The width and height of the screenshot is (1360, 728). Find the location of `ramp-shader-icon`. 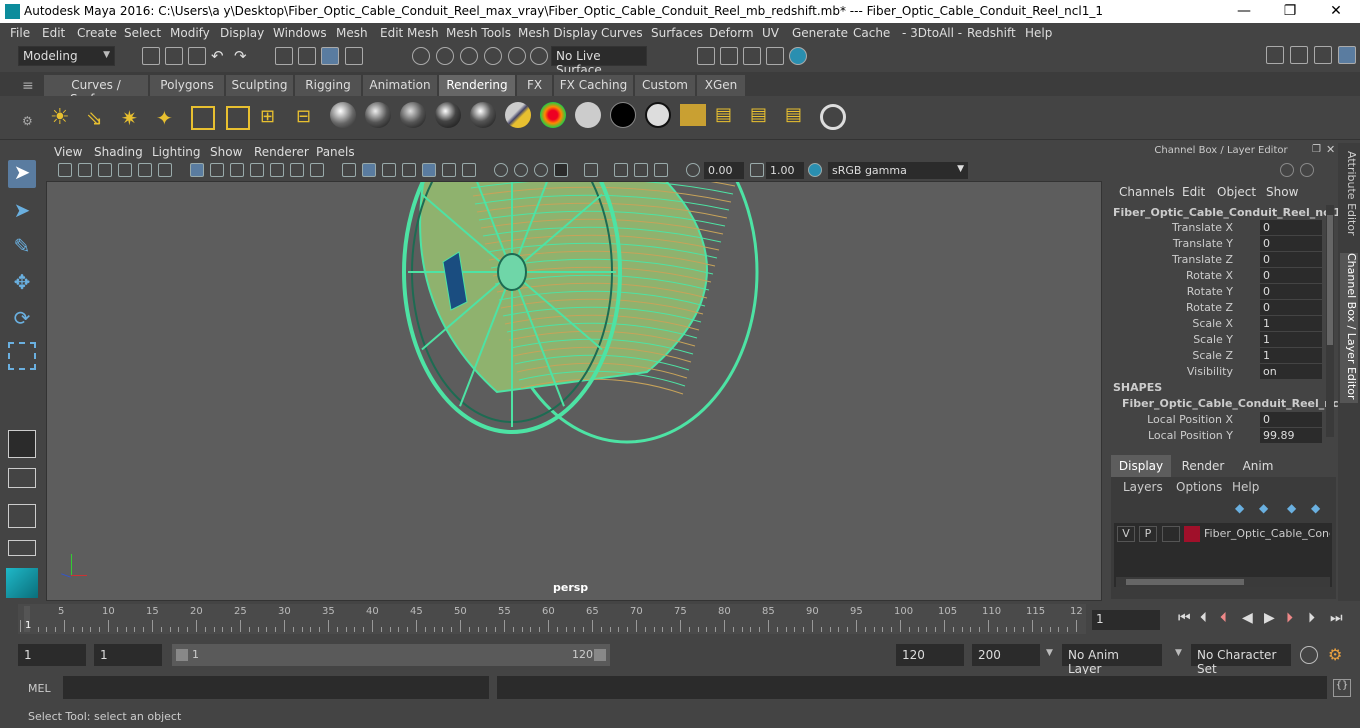

ramp-shader-icon is located at coordinates (553, 115).